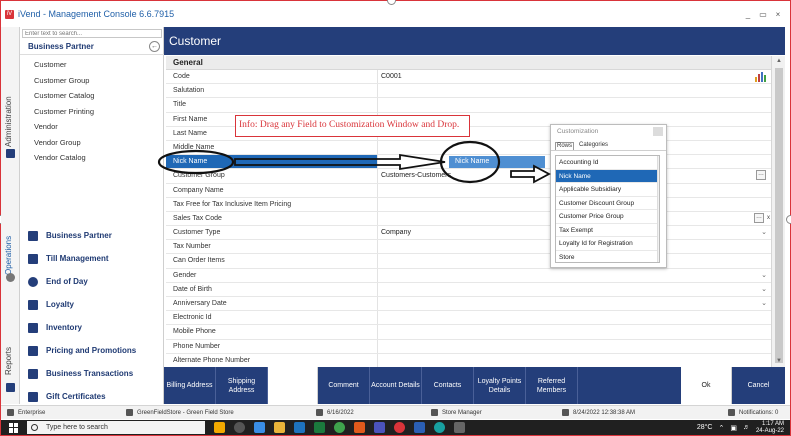  I want to click on customization-item: Applicable Subsidiary, so click(607, 190).